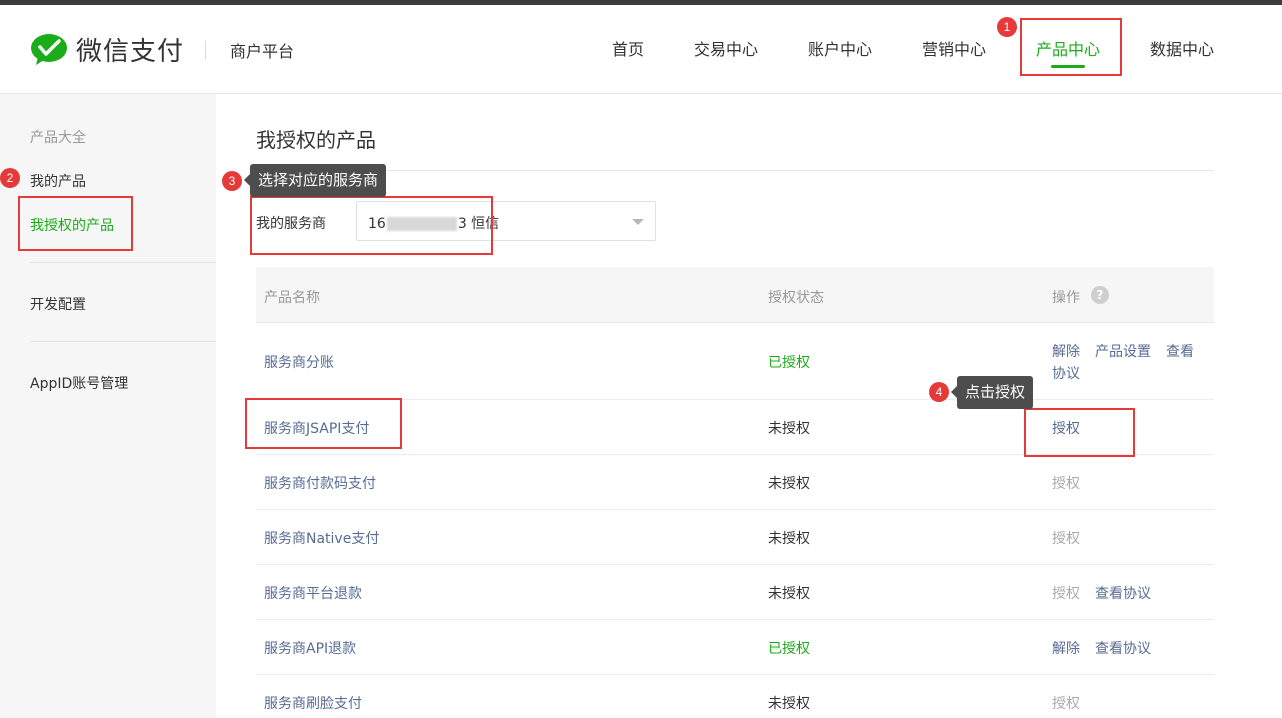 This screenshot has height=718, width=1282. I want to click on chevron-down-icon, so click(638, 222).